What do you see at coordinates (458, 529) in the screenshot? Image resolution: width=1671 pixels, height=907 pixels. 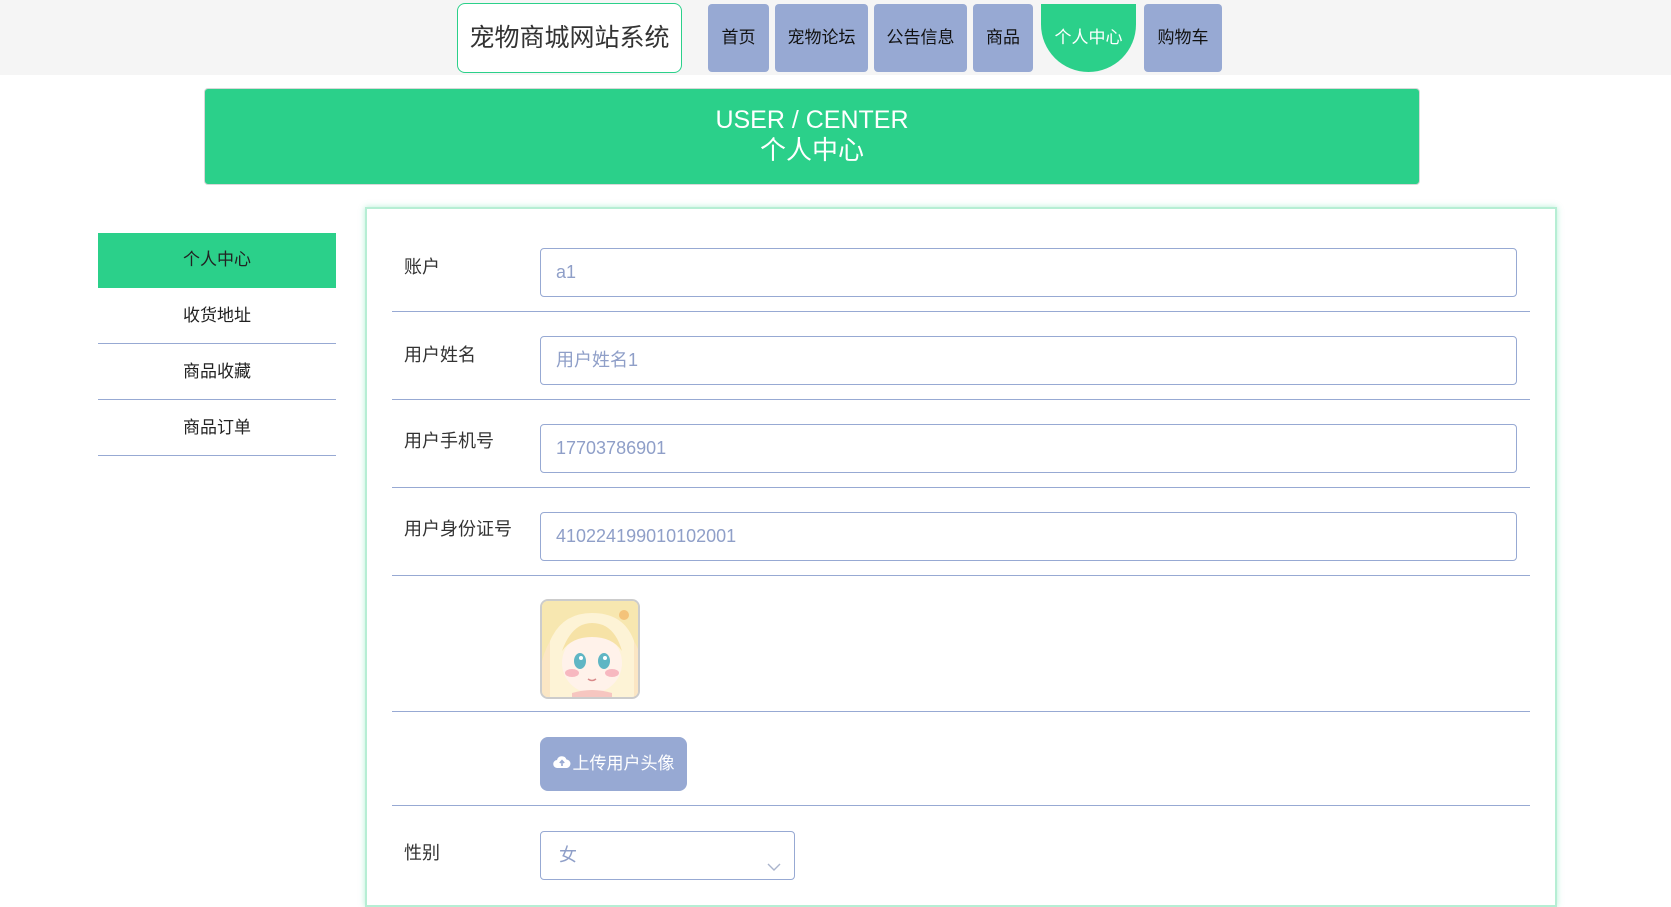 I see `id-card-label: 用户身份证号` at bounding box center [458, 529].